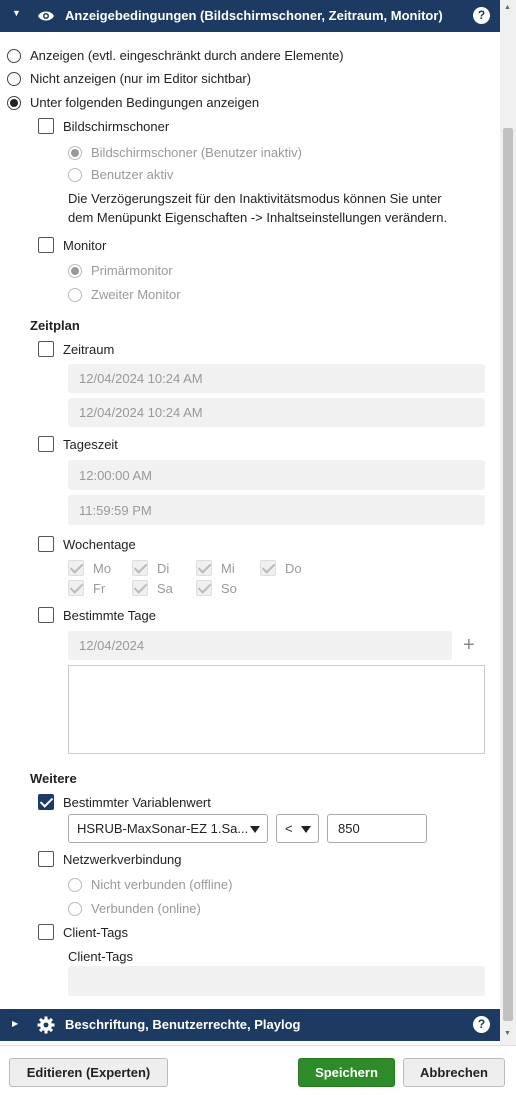  What do you see at coordinates (469, 645) in the screenshot?
I see `add-date-icon: +` at bounding box center [469, 645].